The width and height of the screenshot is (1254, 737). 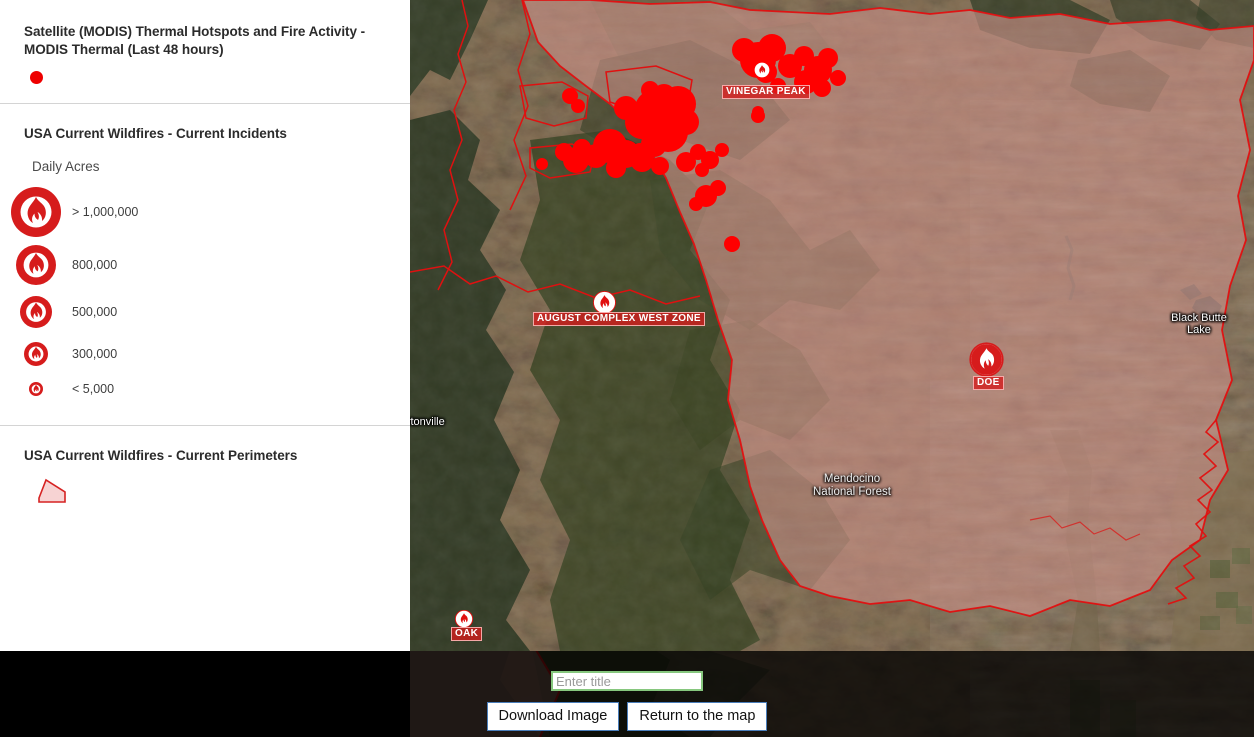 I want to click on legend-value: 300,000, so click(x=95, y=353).